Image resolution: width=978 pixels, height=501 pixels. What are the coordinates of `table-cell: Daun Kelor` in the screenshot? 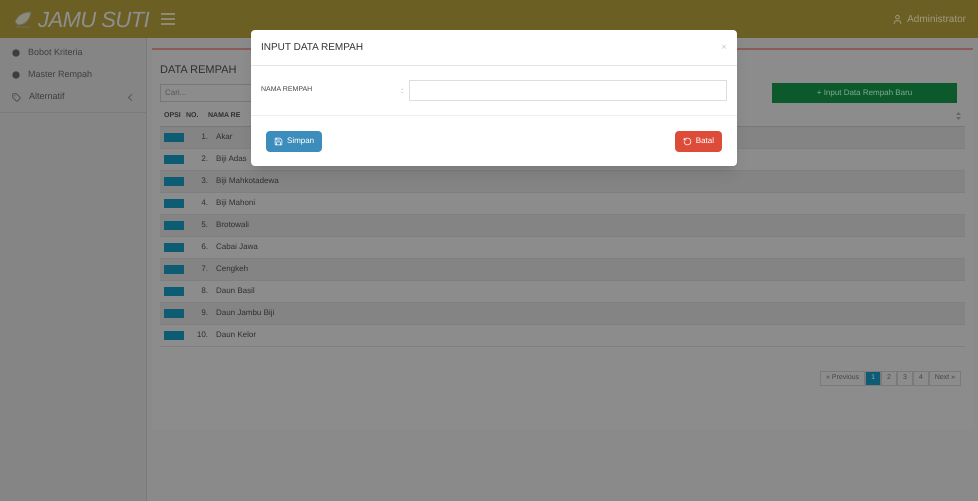 It's located at (236, 335).